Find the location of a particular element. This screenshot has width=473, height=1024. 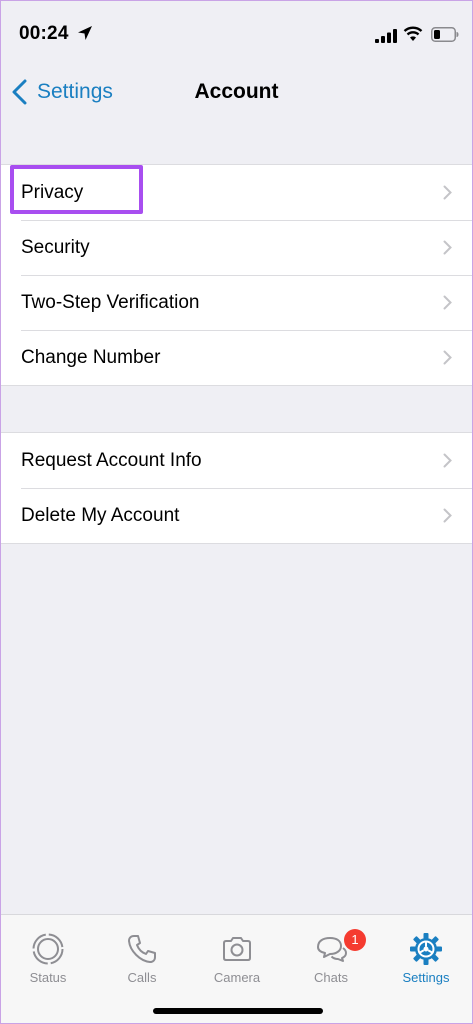

wifi-icon is located at coordinates (413, 33).